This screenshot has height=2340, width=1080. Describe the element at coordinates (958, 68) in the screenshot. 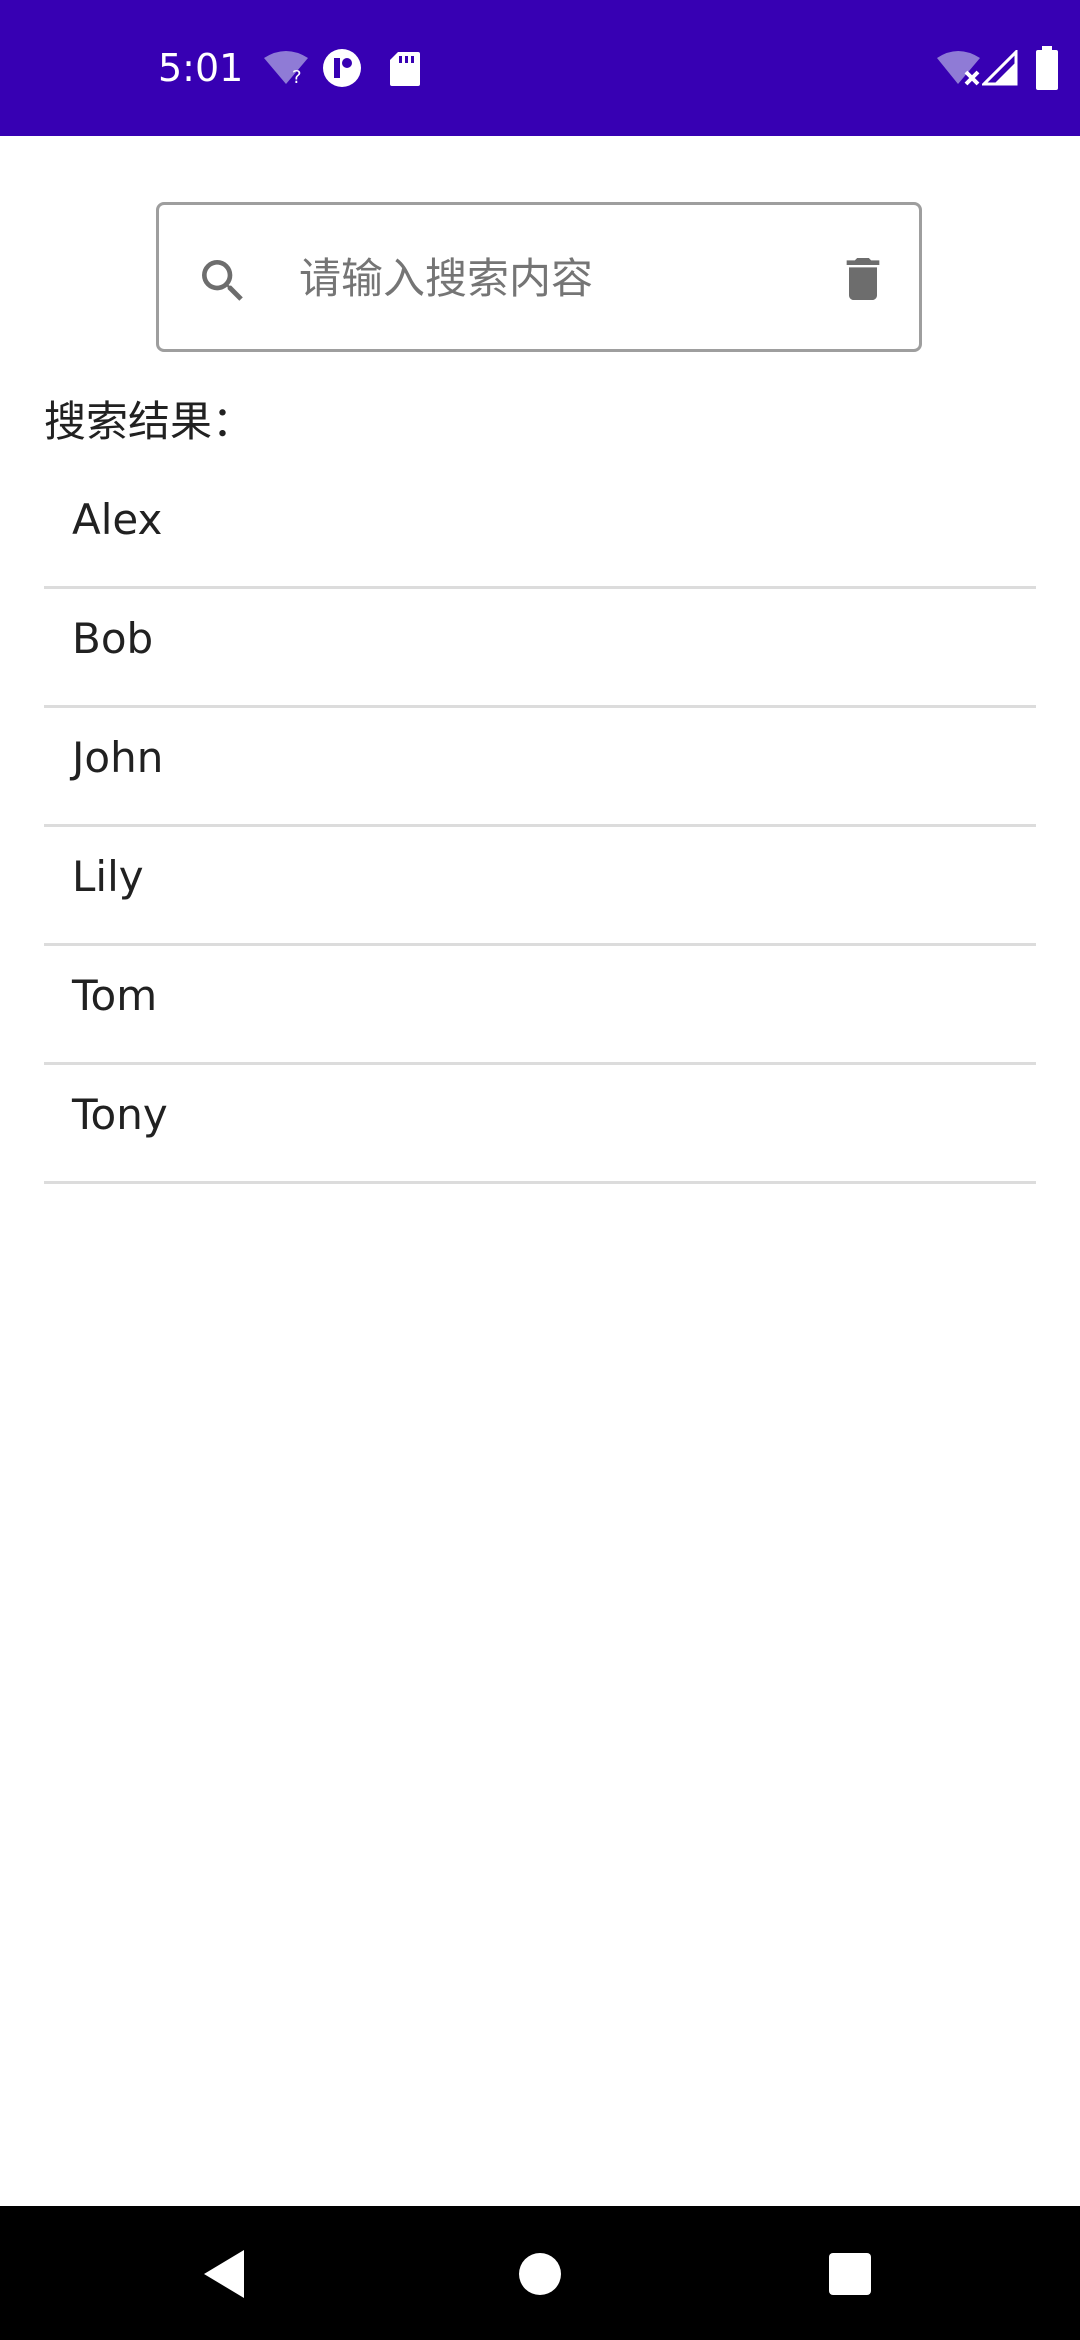

I see `wifi-off-icon` at that location.